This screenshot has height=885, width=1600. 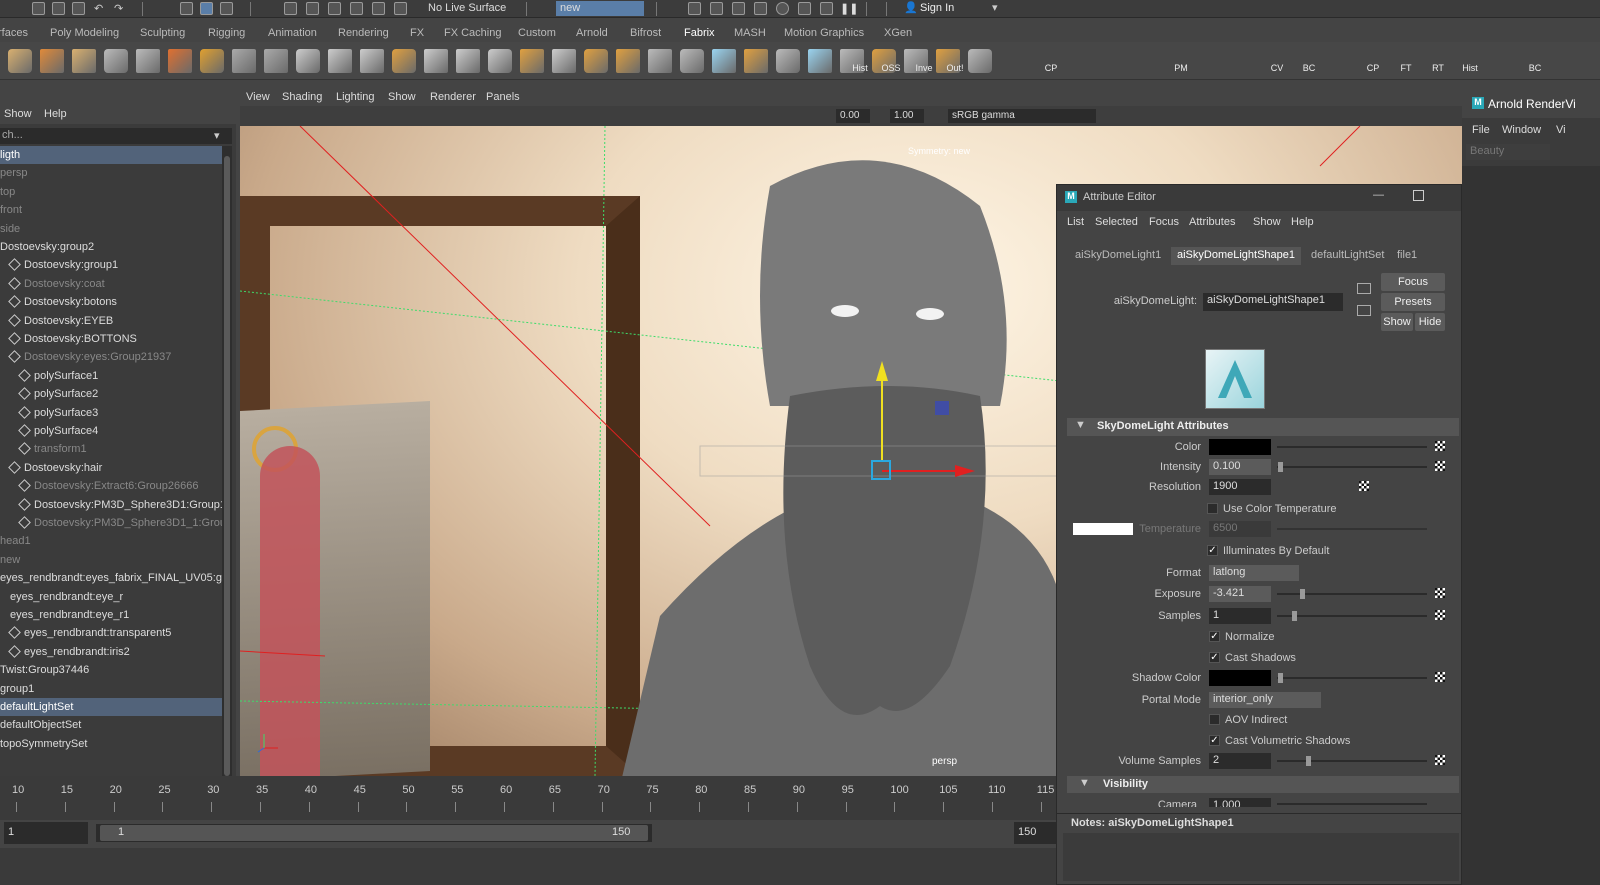 I want to click on format-select: latlong, so click(x=1254, y=573).